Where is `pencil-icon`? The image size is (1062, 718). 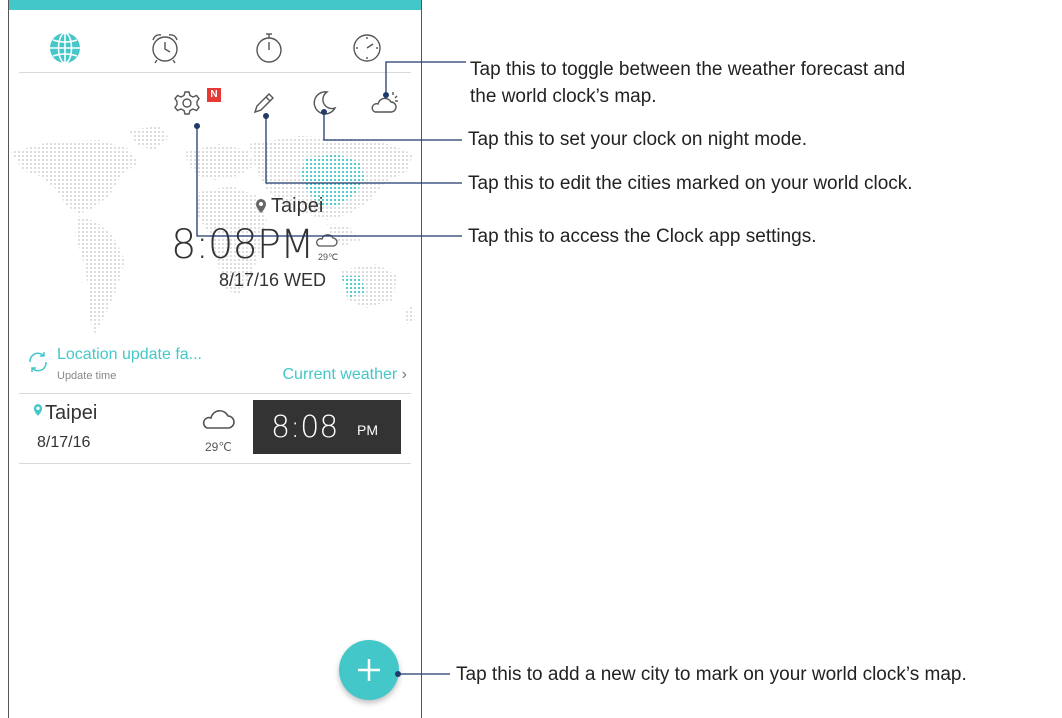
pencil-icon is located at coordinates (263, 103).